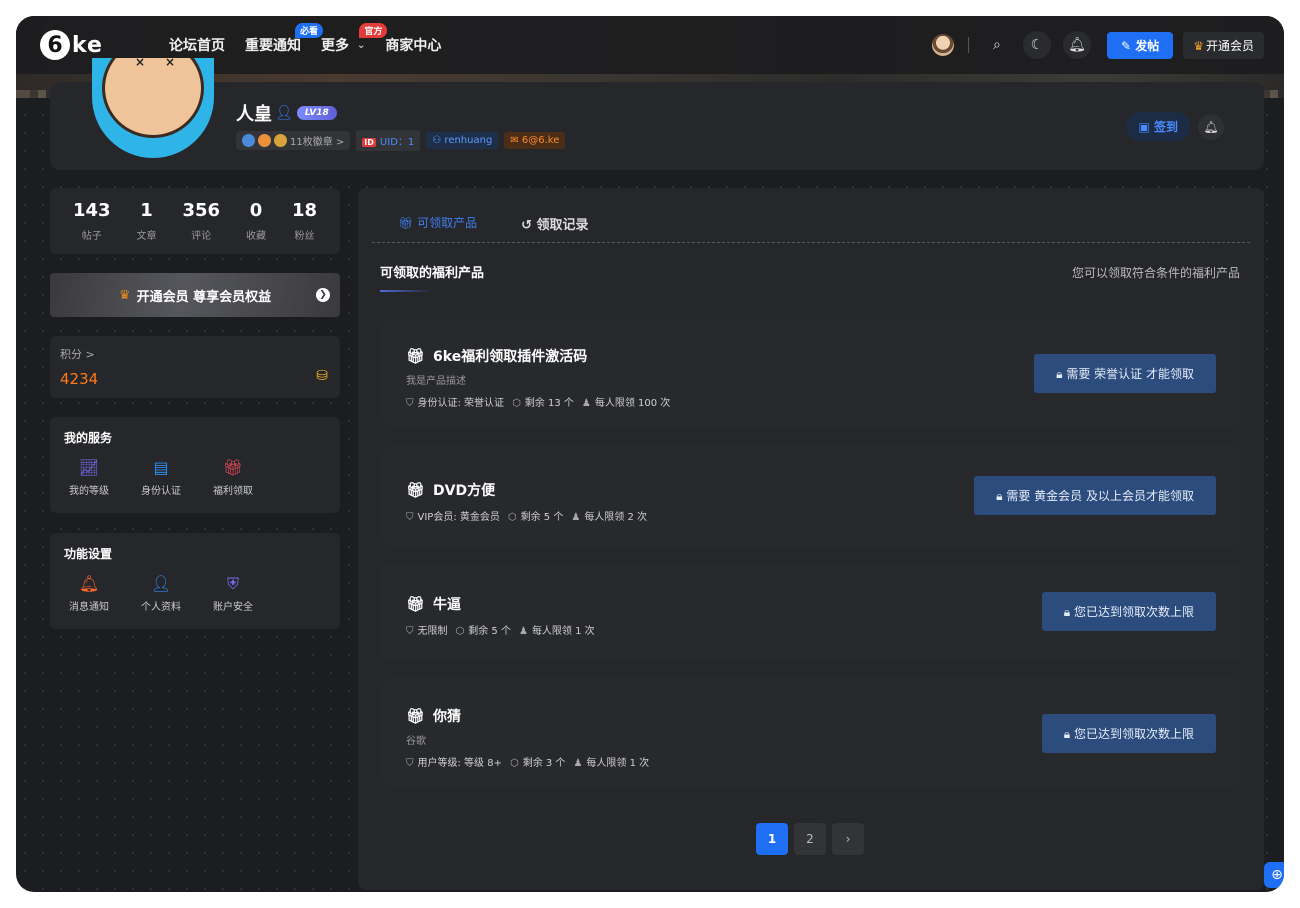 This screenshot has height=908, width=1300. Describe the element at coordinates (304, 236) in the screenshot. I see `stat-label: 粉丝` at that location.